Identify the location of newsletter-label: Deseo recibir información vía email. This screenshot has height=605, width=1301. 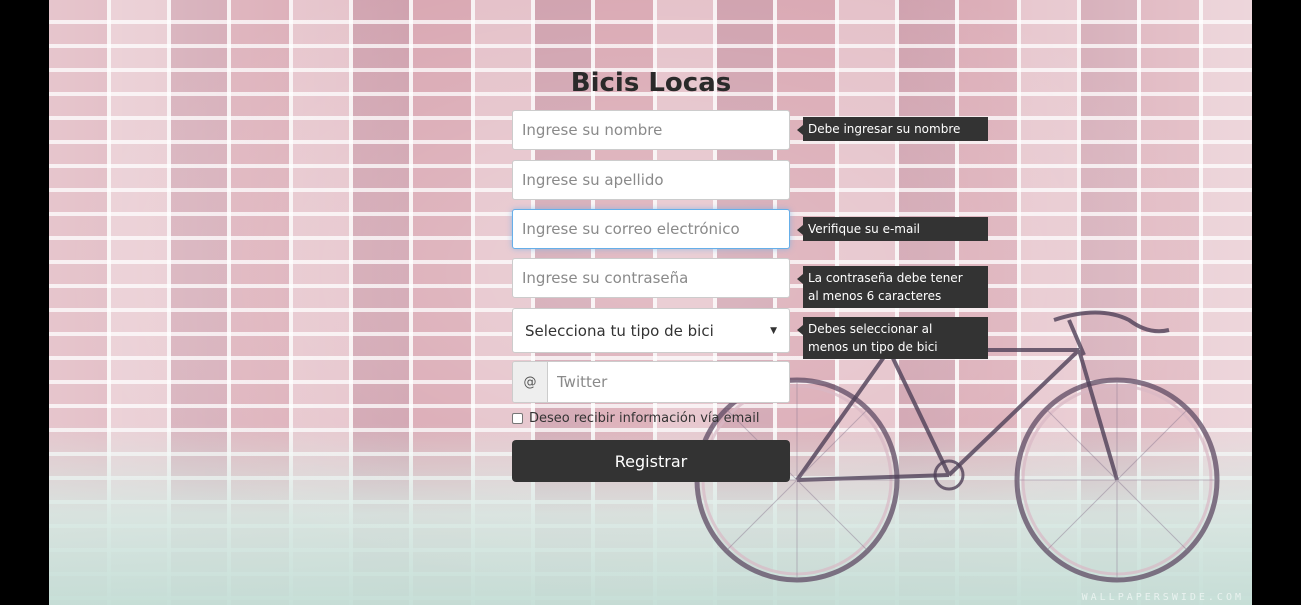
(644, 418).